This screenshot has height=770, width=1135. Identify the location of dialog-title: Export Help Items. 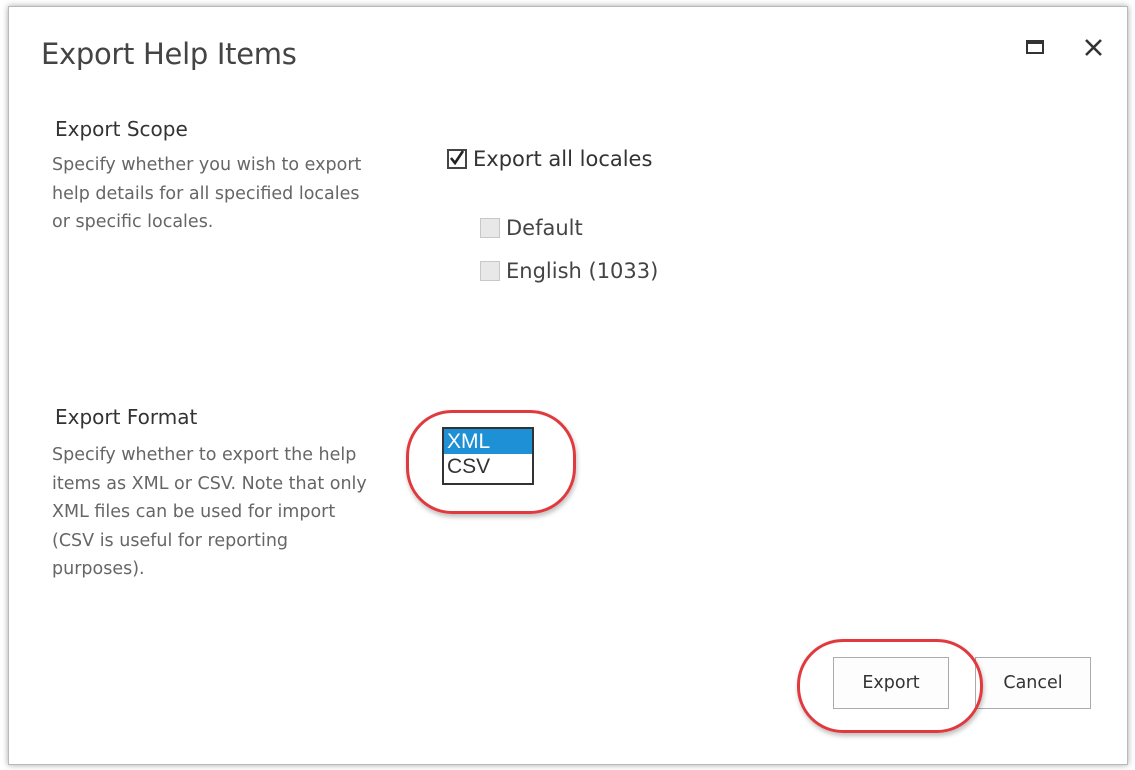
(169, 54).